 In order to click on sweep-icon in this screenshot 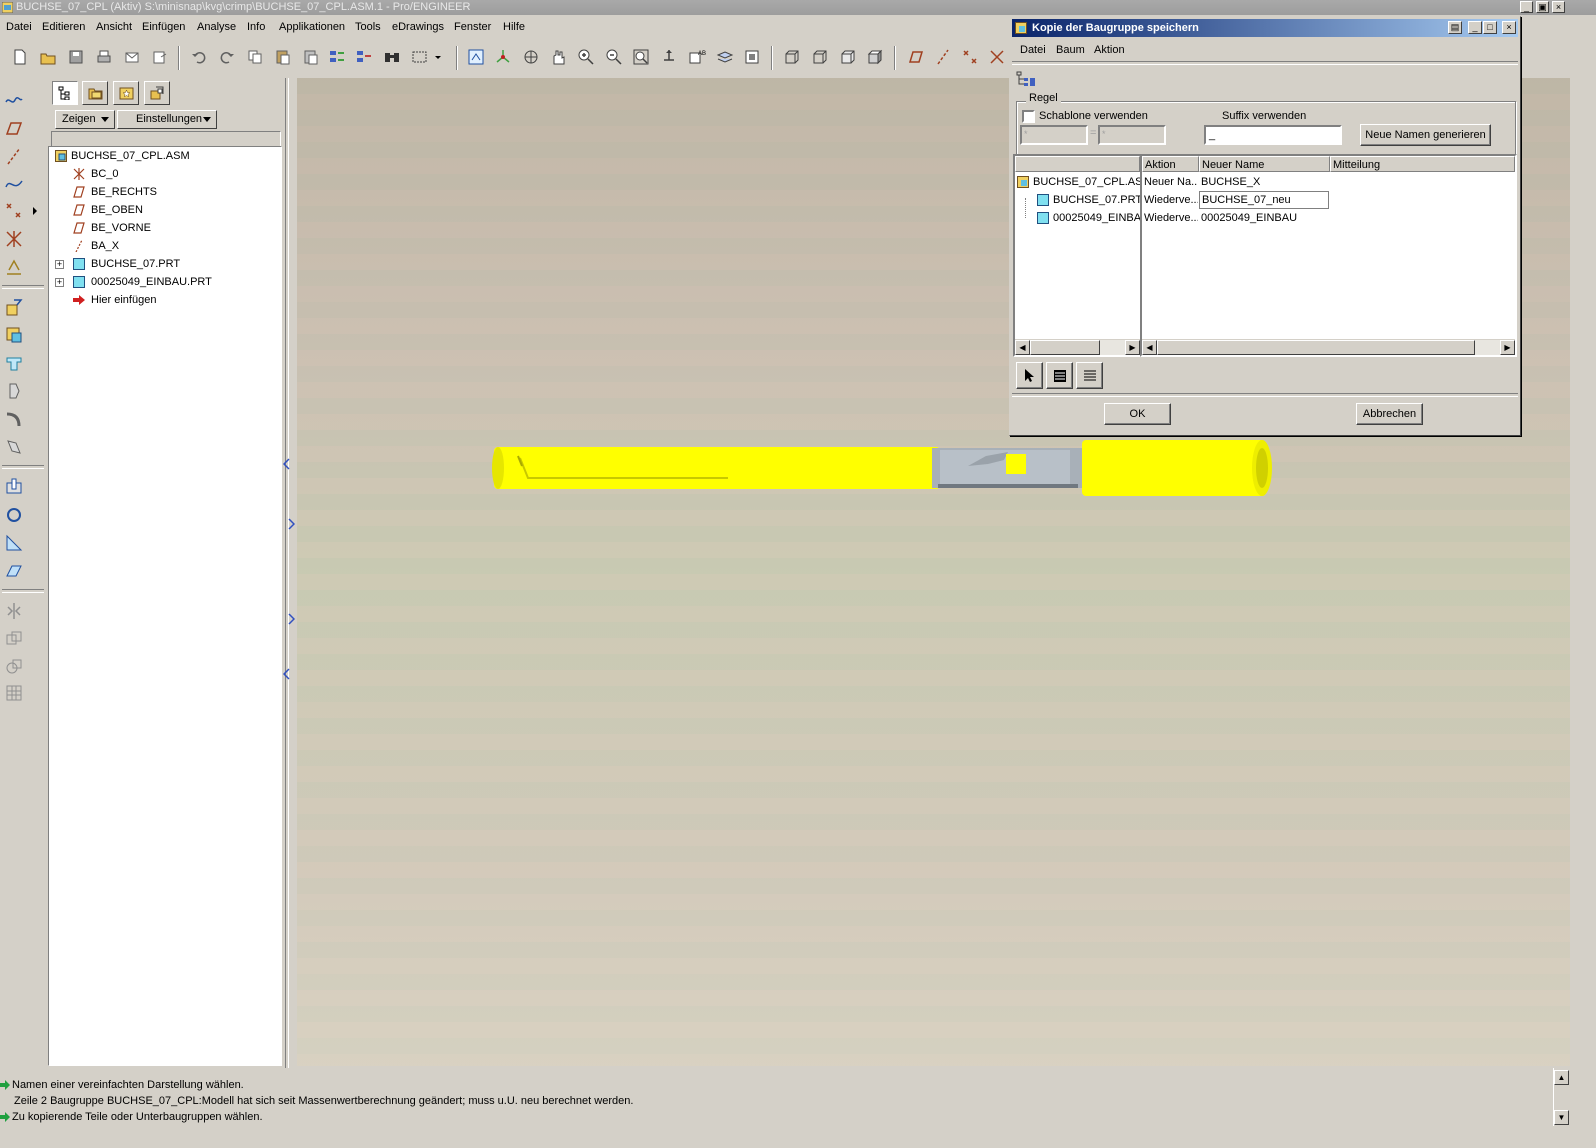, I will do `click(14, 419)`.